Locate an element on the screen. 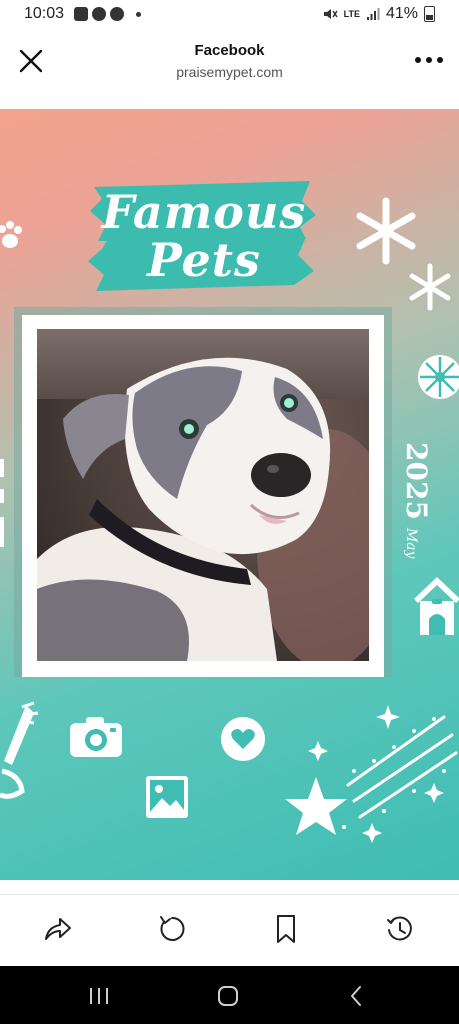 The height and width of the screenshot is (1024, 459). more-notifications-icon is located at coordinates (138, 14).